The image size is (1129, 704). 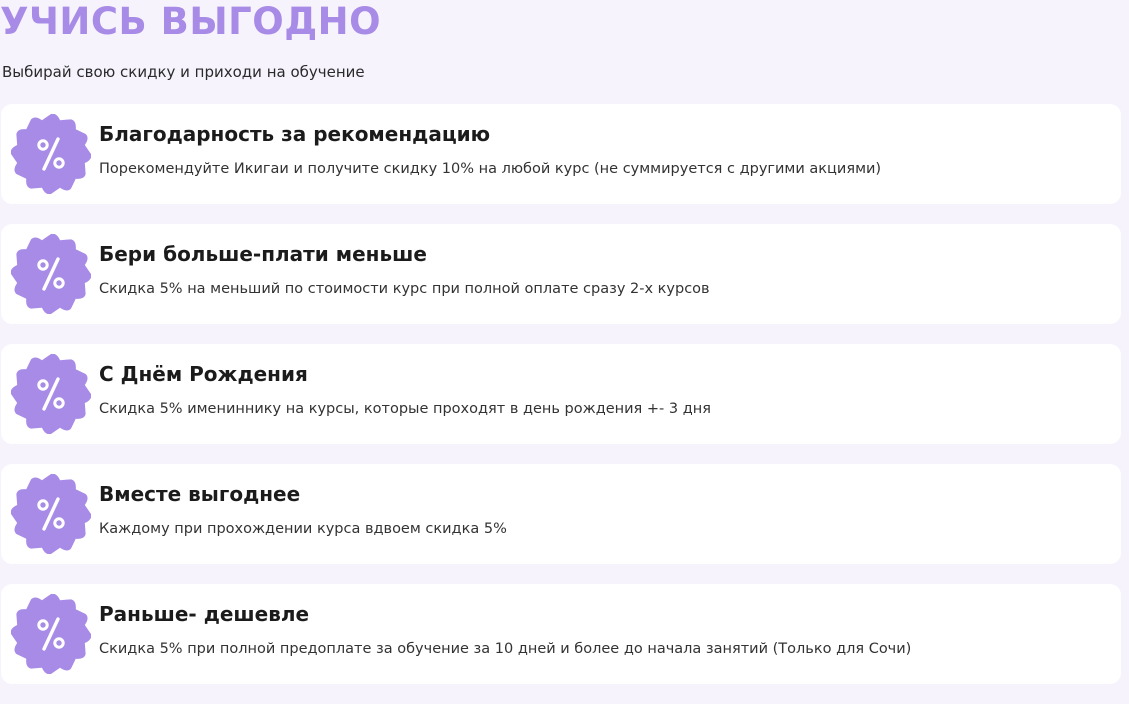 I want to click on offer-title: Благодарность за рекомендацию, so click(x=295, y=134).